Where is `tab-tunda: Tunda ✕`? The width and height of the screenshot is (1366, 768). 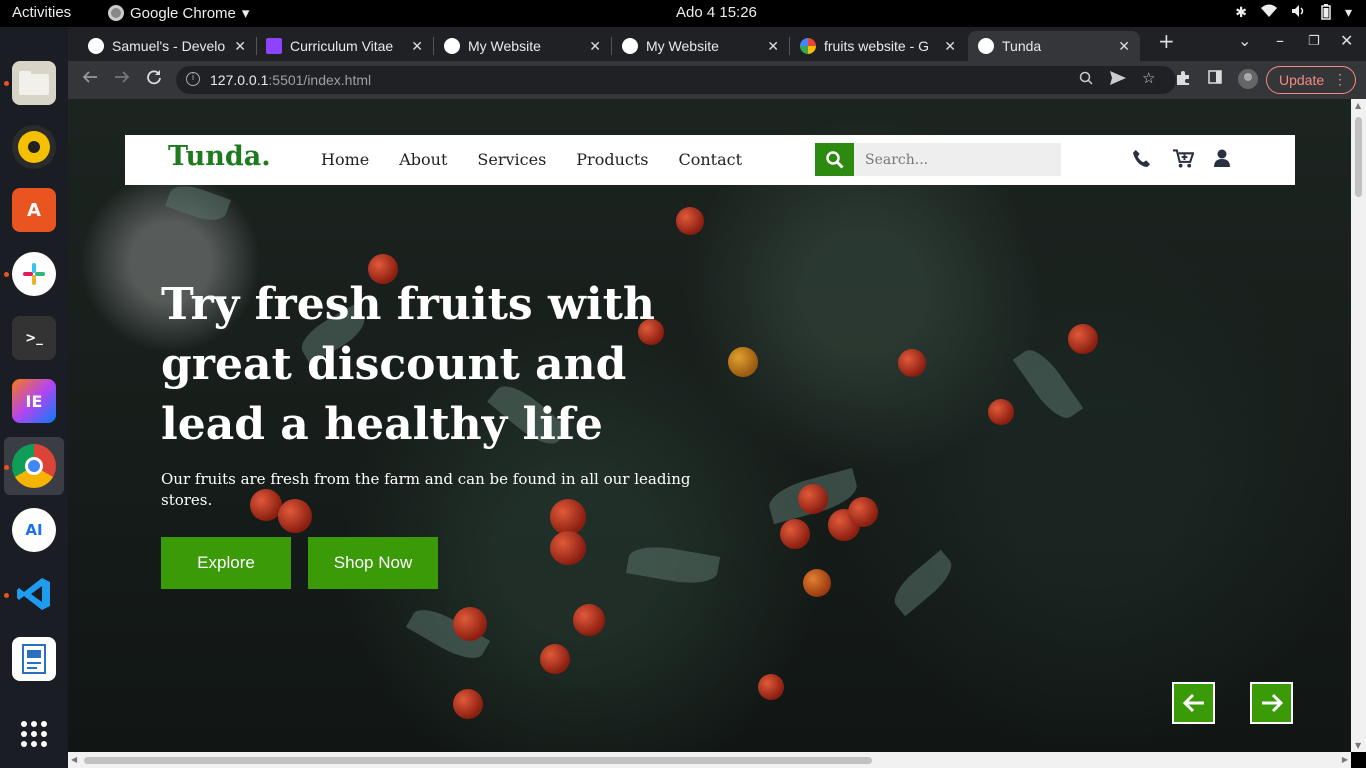 tab-tunda: Tunda ✕ is located at coordinates (1054, 46).